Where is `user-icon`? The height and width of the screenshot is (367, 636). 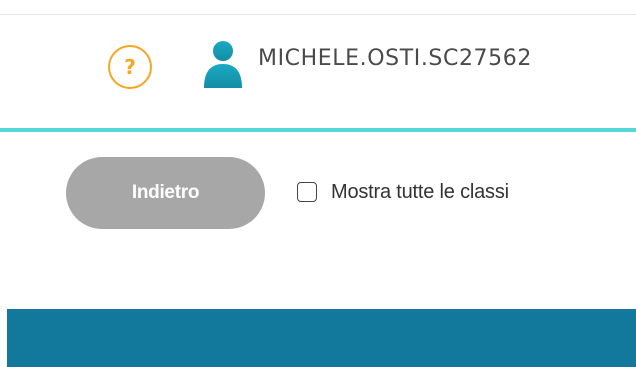
user-icon is located at coordinates (223, 64).